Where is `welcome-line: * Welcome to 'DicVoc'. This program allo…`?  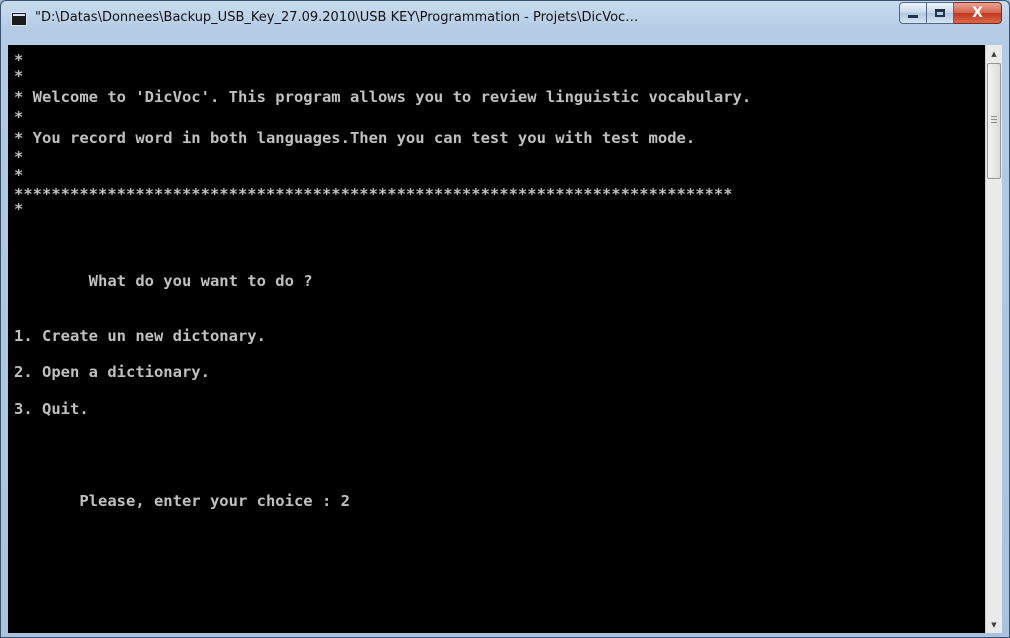 welcome-line: * Welcome to 'DicVoc'. This program allo… is located at coordinates (383, 97).